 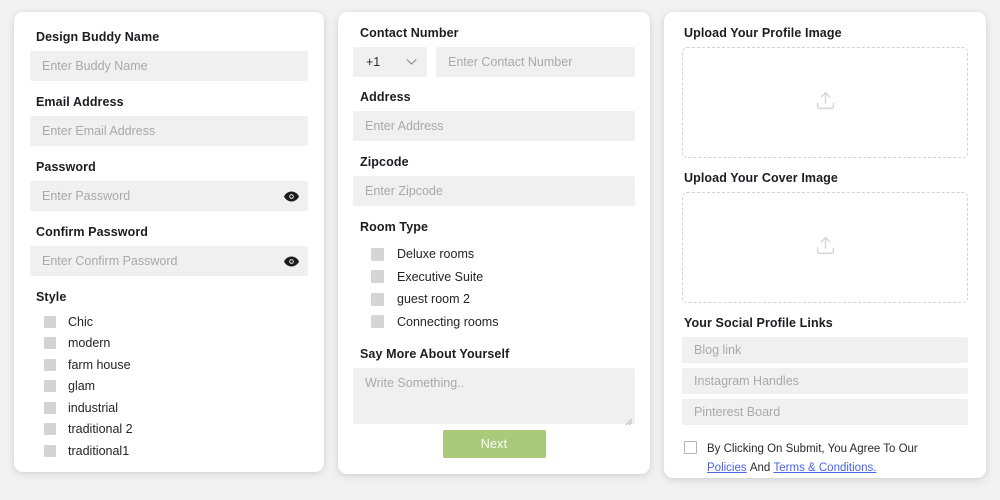 What do you see at coordinates (99, 450) in the screenshot?
I see `style-option-label: traditional1` at bounding box center [99, 450].